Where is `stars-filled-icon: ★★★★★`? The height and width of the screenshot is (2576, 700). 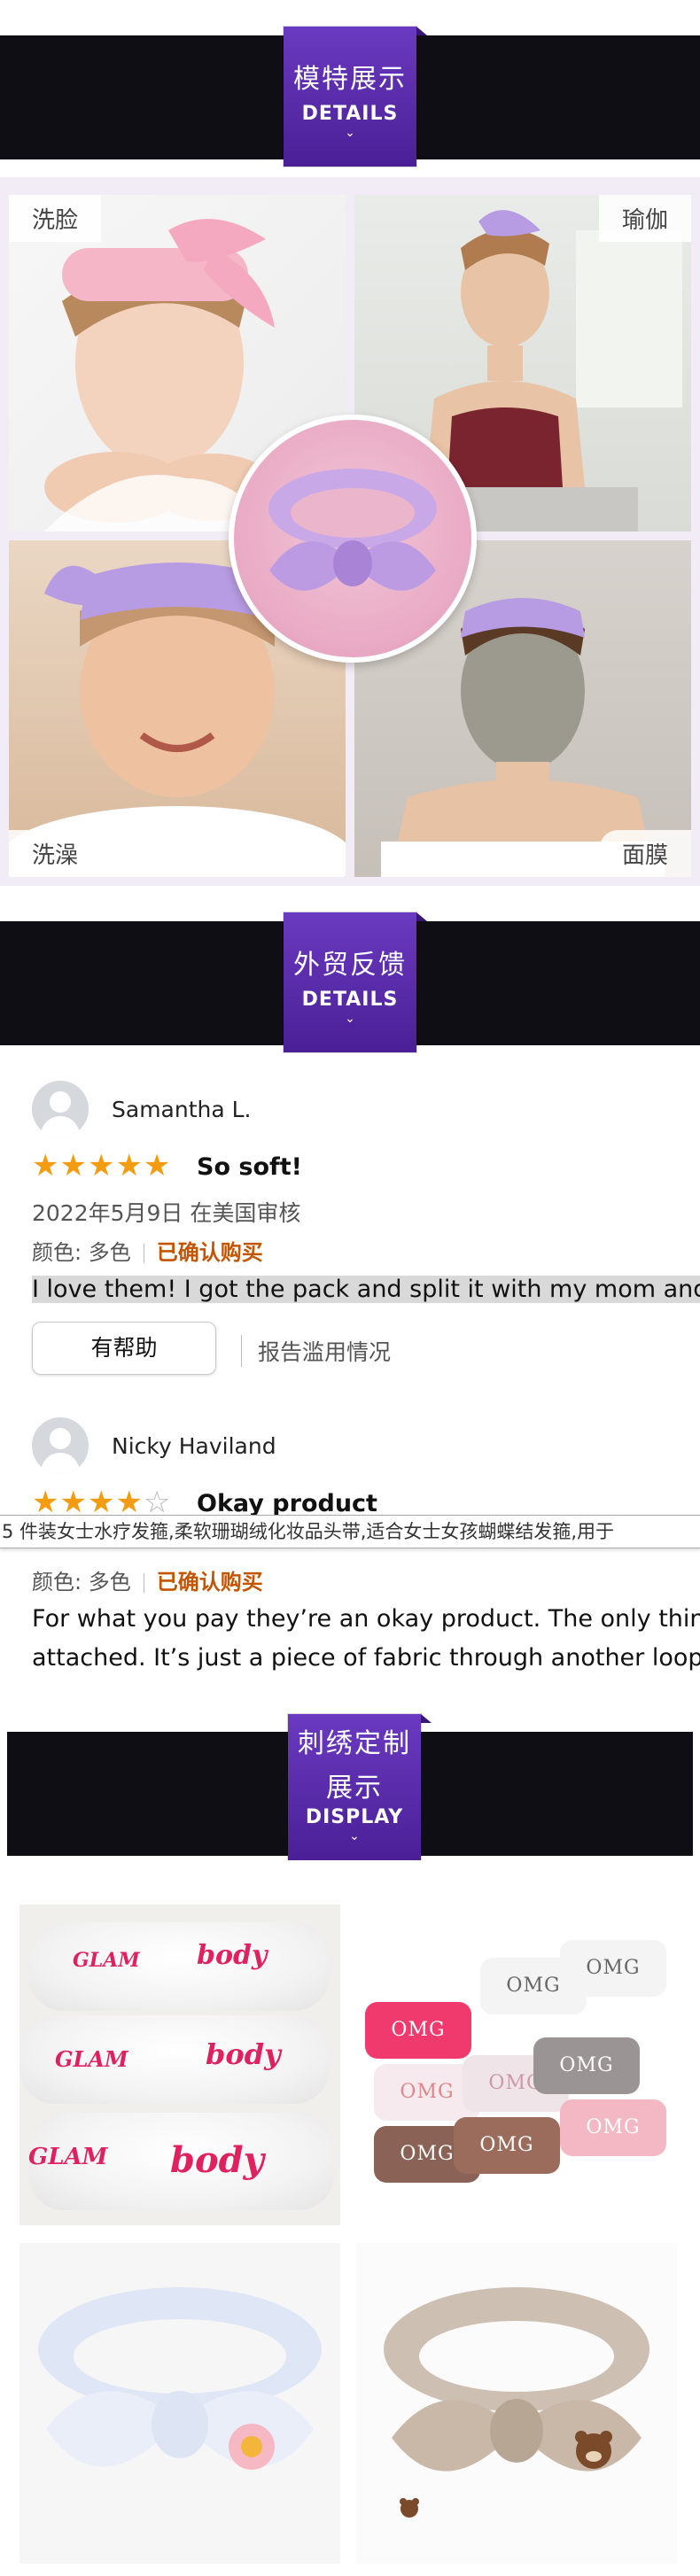 stars-filled-icon: ★★★★★ is located at coordinates (102, 1165).